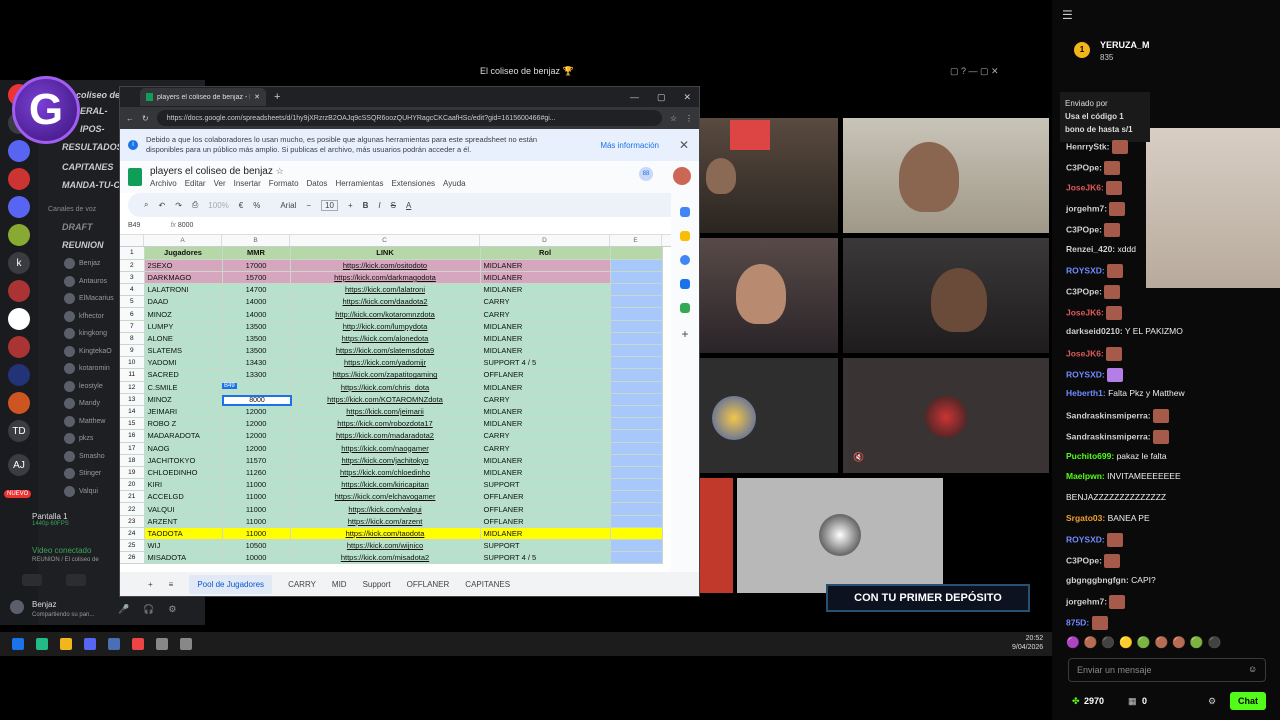 Image resolution: width=1280 pixels, height=720 pixels. I want to click on increase-font-icon: +, so click(350, 205).